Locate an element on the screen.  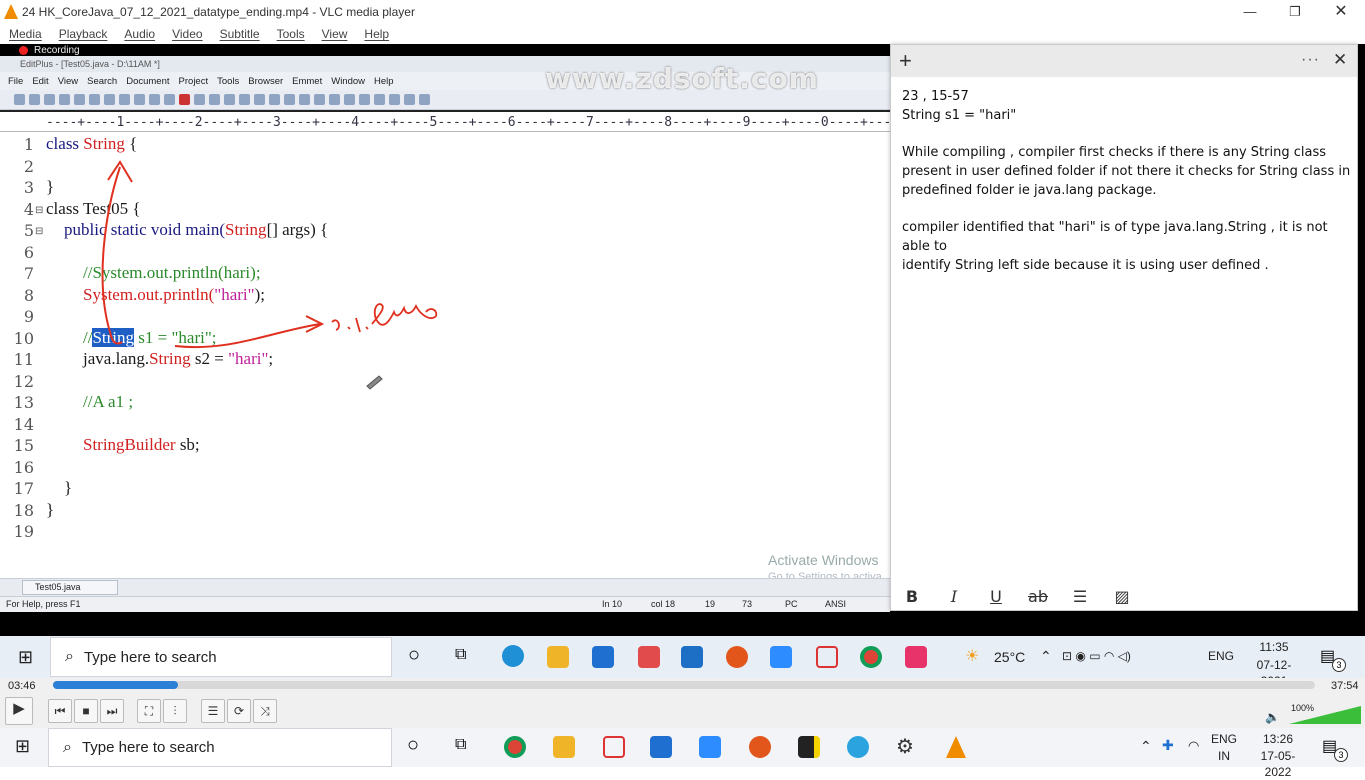
edge-icon is located at coordinates (513, 656).